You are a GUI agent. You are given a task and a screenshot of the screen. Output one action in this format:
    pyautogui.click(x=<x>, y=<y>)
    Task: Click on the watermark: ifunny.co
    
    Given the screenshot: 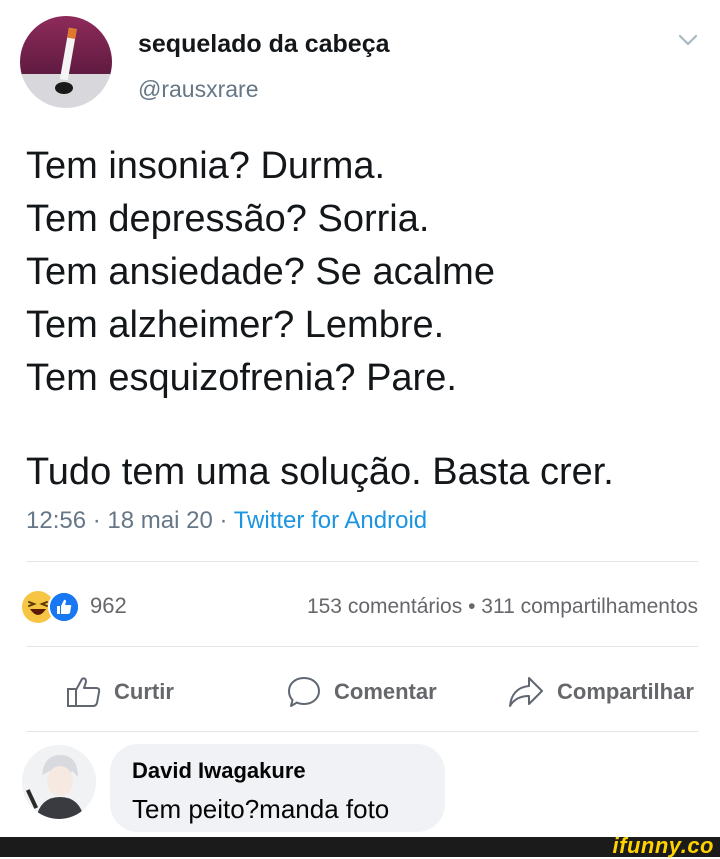 What is the action you would take?
    pyautogui.click(x=663, y=845)
    